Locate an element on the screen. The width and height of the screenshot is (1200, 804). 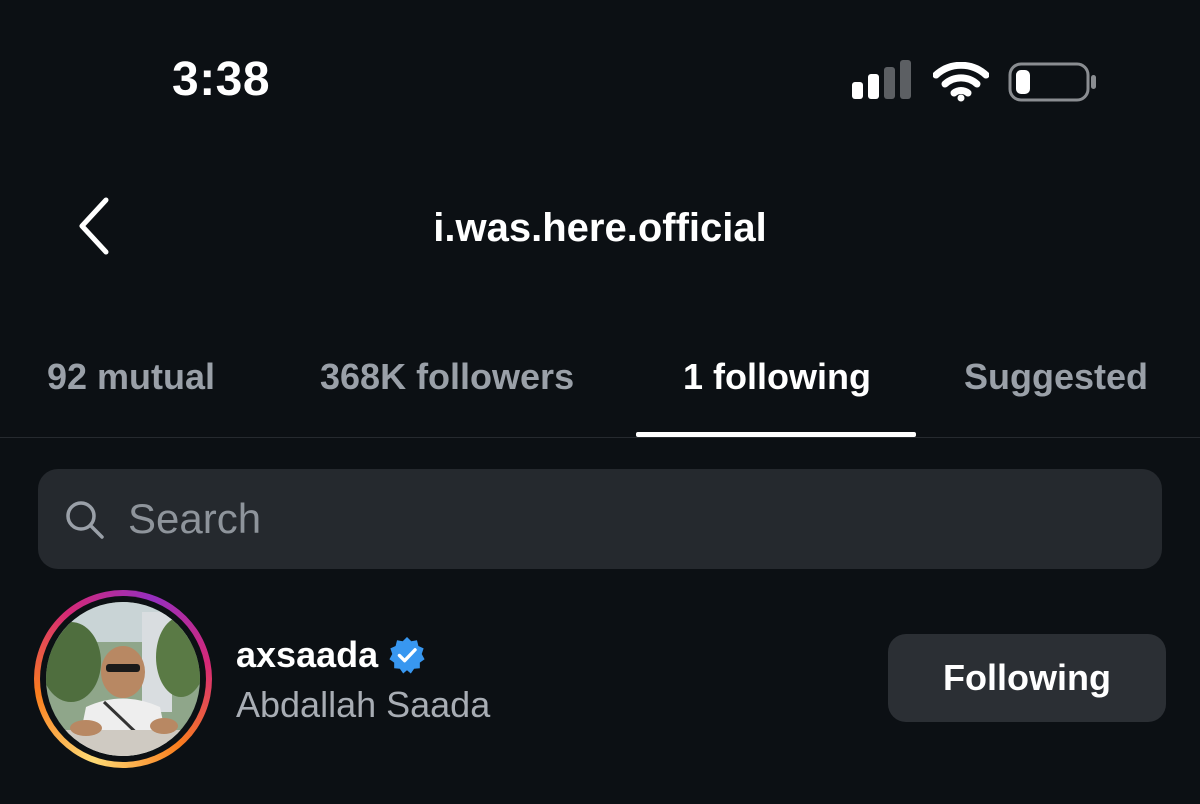
avatar is located at coordinates (123, 679).